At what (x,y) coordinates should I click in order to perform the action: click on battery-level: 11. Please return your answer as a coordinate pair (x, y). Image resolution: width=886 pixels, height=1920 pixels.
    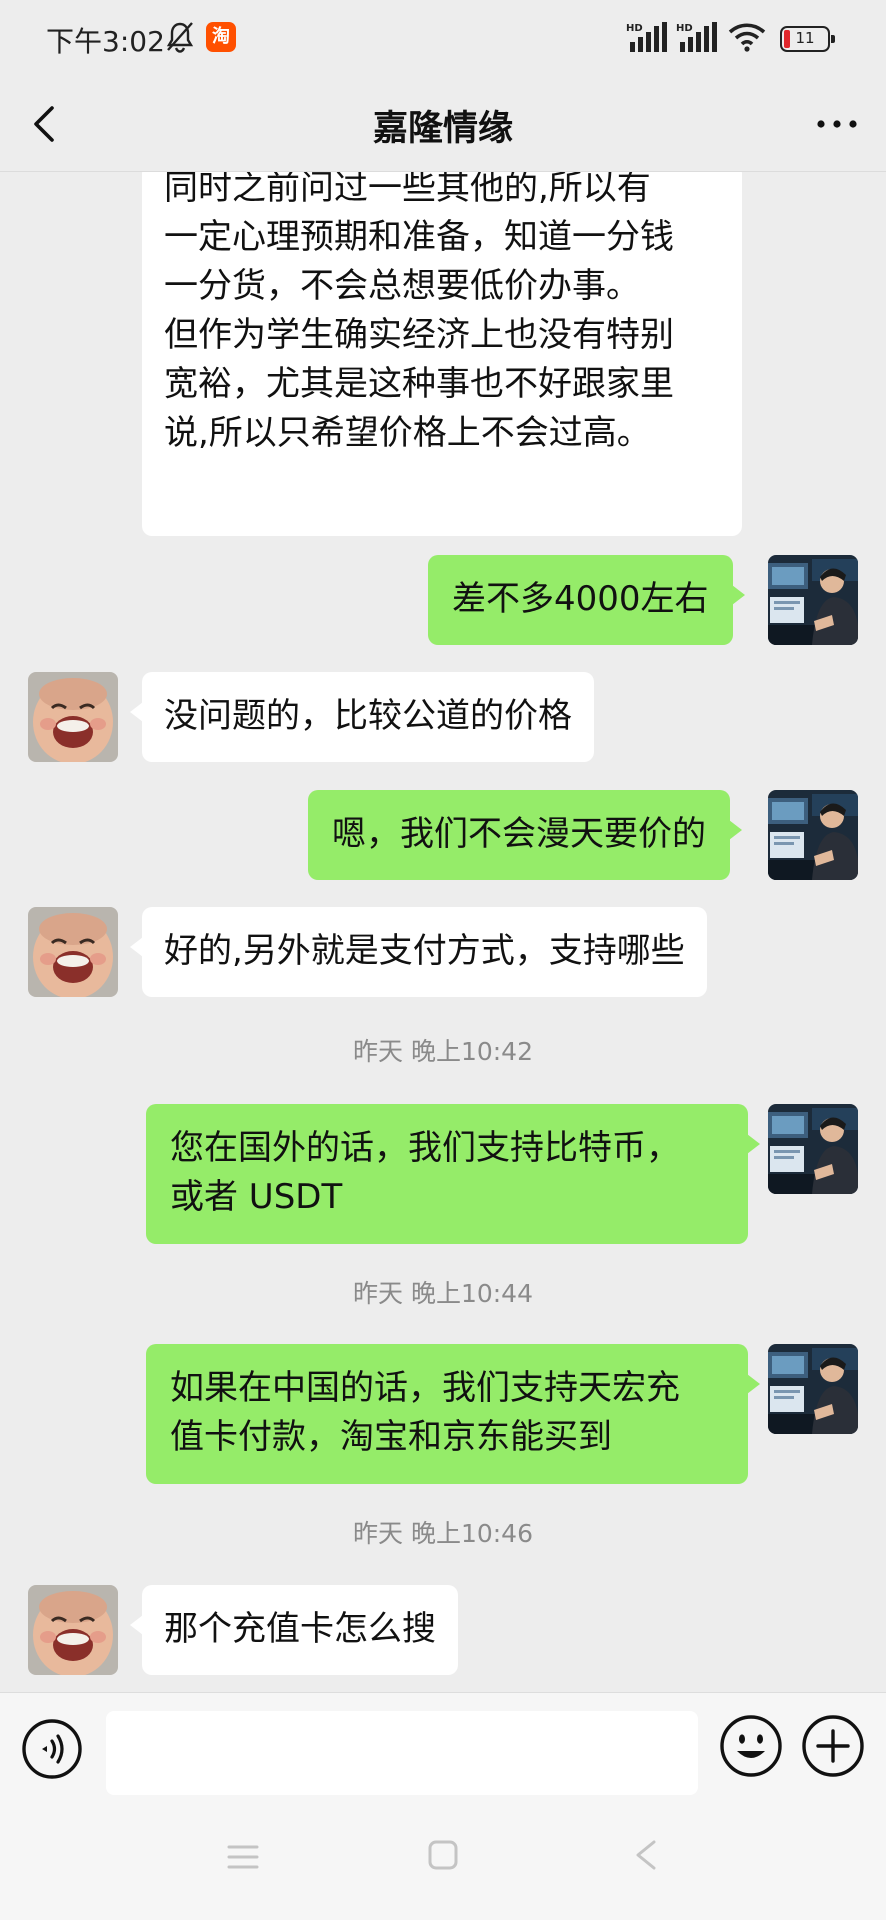
    Looking at the image, I should click on (805, 38).